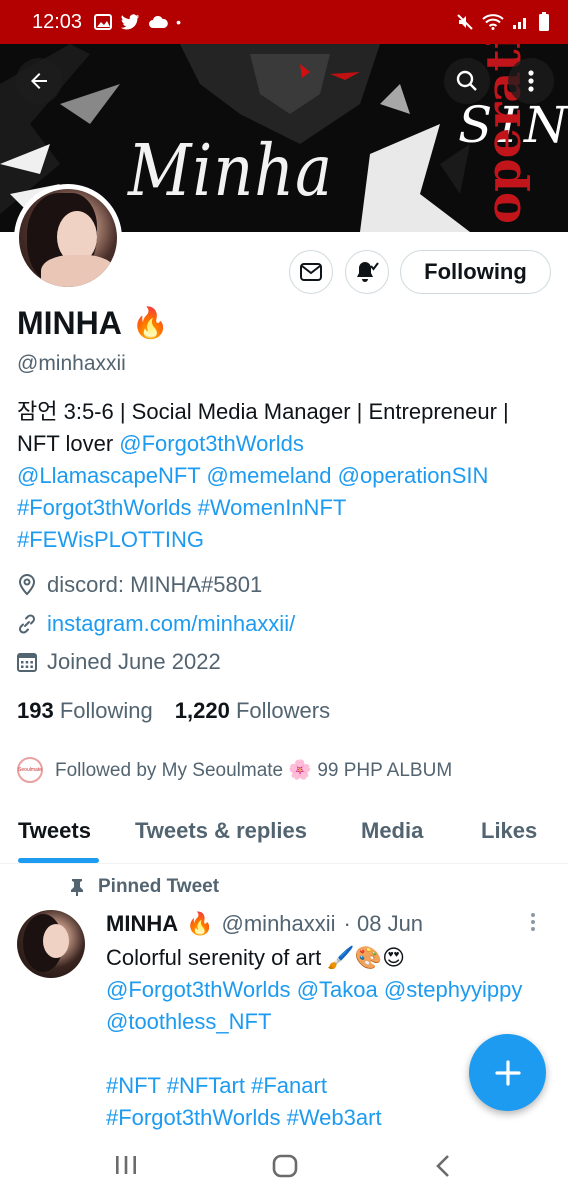 This screenshot has height=1200, width=568. Describe the element at coordinates (289, 1085) in the screenshot. I see `tweet-hashtag: #Fanart` at that location.